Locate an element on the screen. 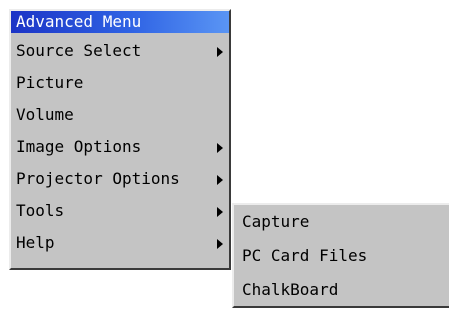 The width and height of the screenshot is (449, 313). menu-item-label: Image Options is located at coordinates (79, 146).